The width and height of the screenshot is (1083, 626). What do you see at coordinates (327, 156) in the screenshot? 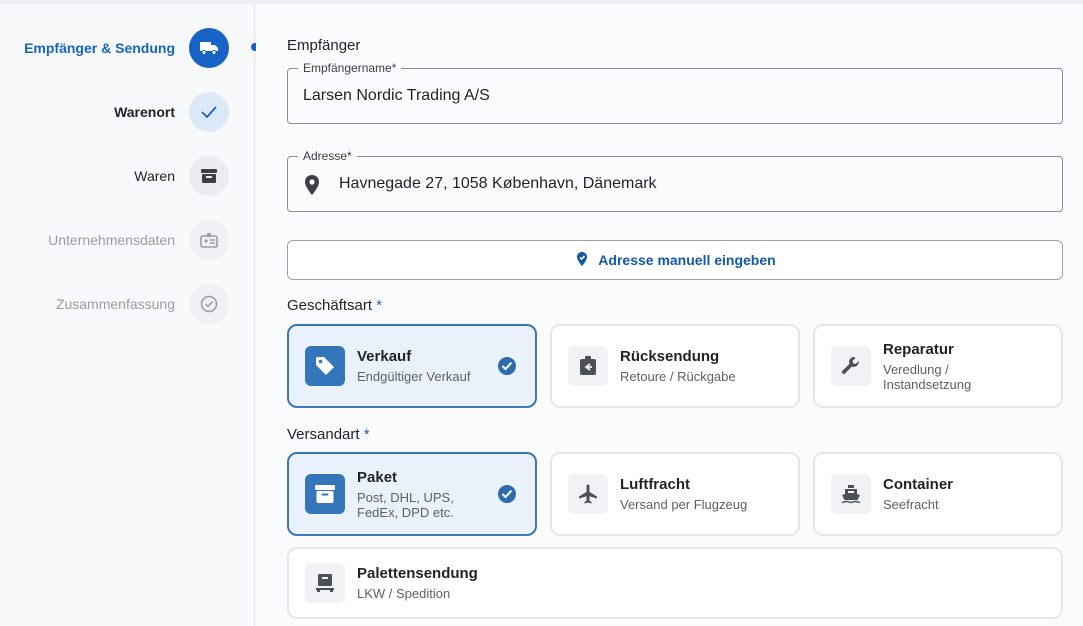
I see `field-label: Adresse*` at bounding box center [327, 156].